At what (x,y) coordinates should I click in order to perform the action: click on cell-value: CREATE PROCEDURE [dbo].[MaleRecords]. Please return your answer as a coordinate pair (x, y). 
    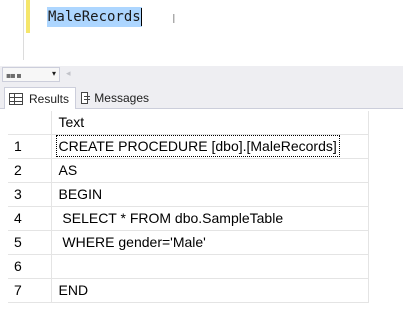
    Looking at the image, I should click on (197, 146).